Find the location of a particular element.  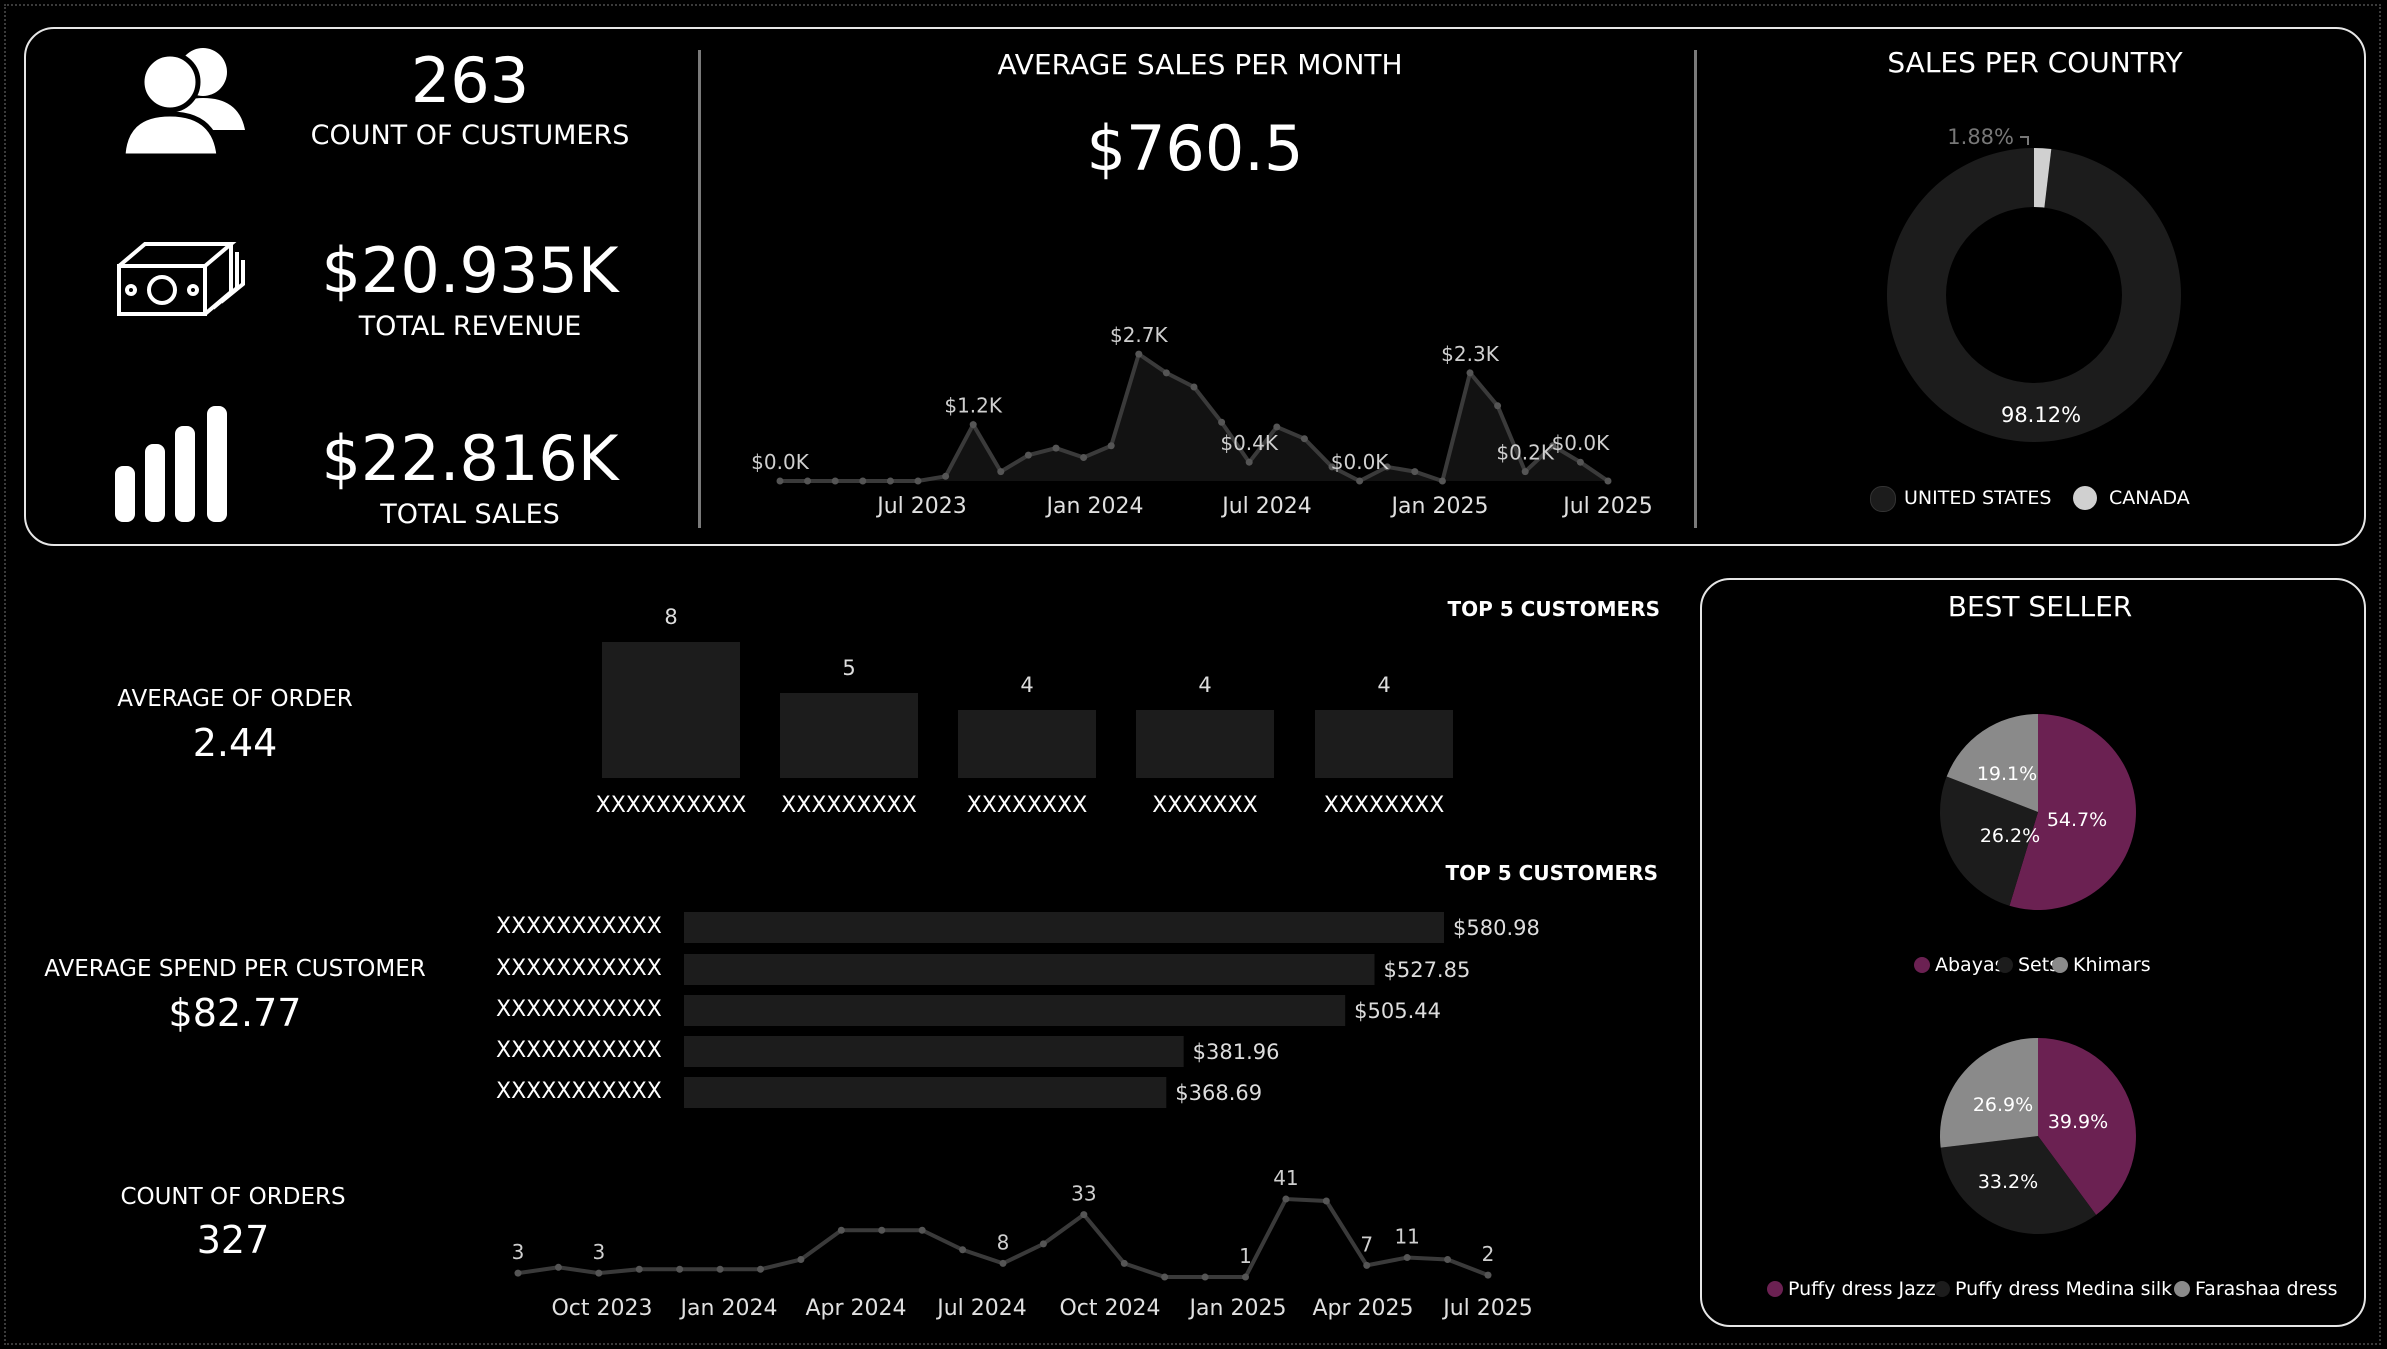

count-orders-x-tick: Oct 2023 is located at coordinates (601, 1308).